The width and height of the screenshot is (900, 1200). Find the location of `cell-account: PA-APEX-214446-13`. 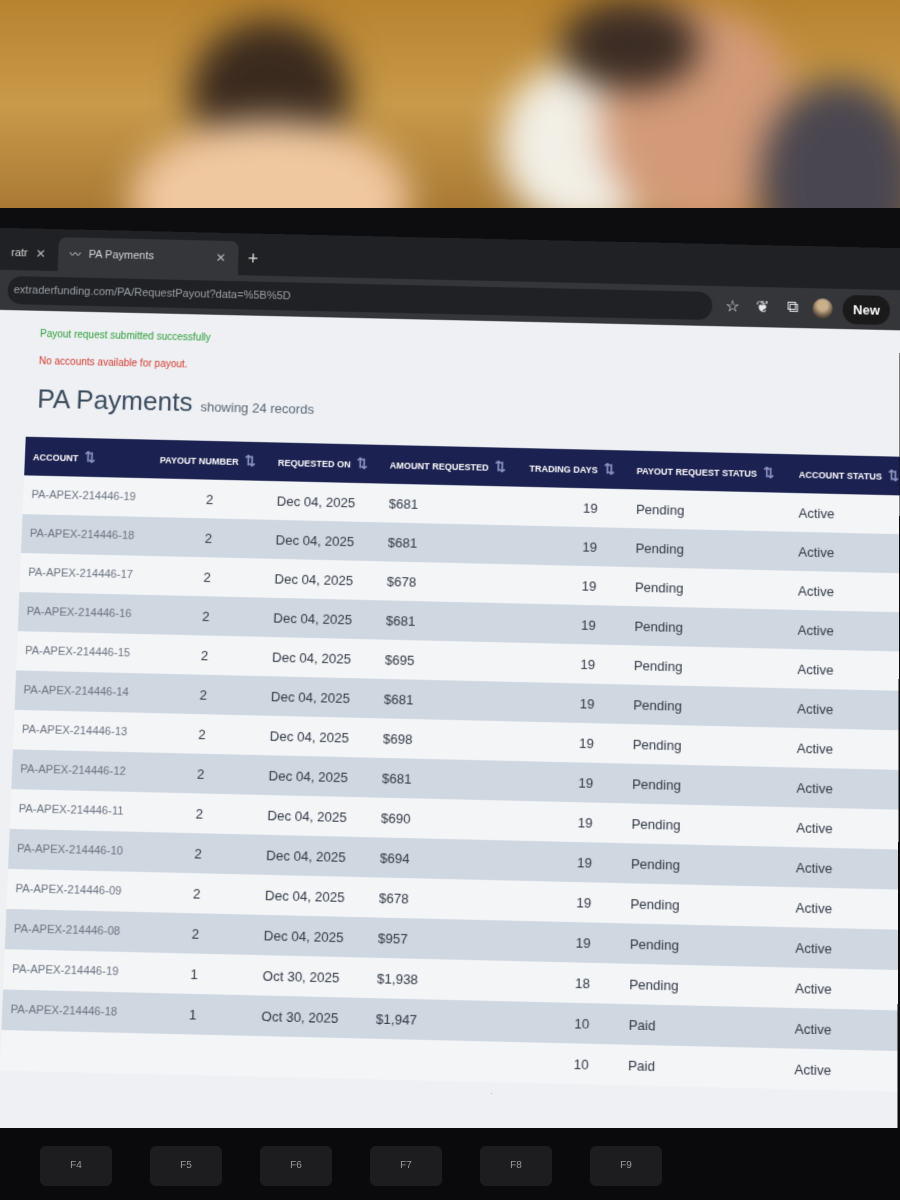

cell-account: PA-APEX-214446-13 is located at coordinates (78, 731).